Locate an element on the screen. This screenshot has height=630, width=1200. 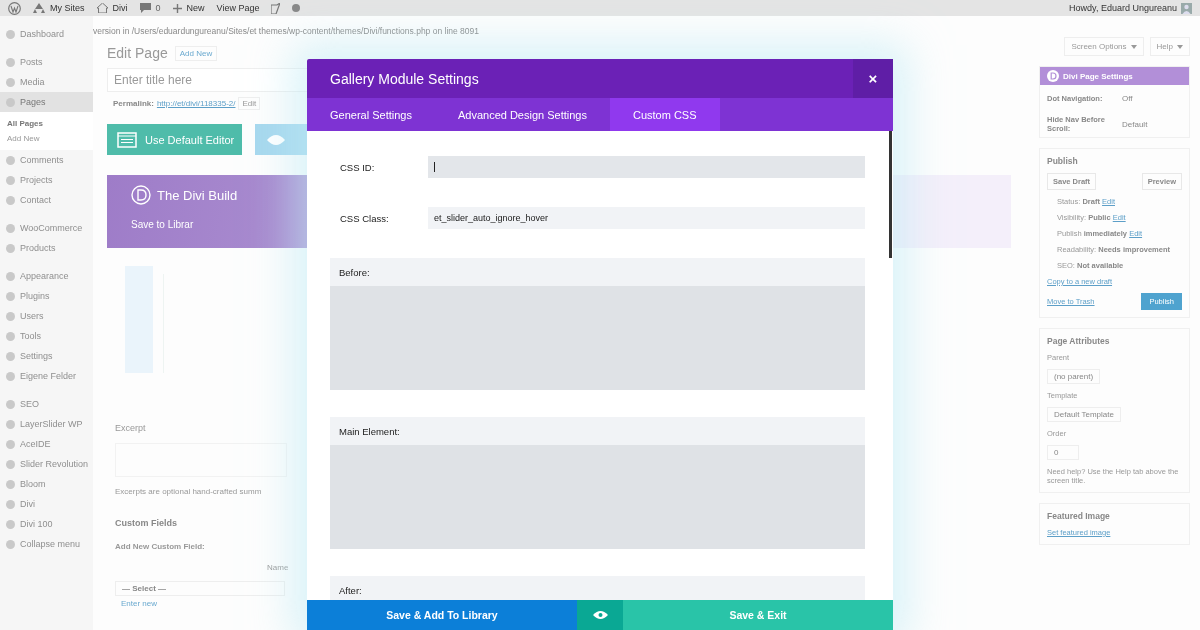
add-new-button: Add New is located at coordinates (196, 53).